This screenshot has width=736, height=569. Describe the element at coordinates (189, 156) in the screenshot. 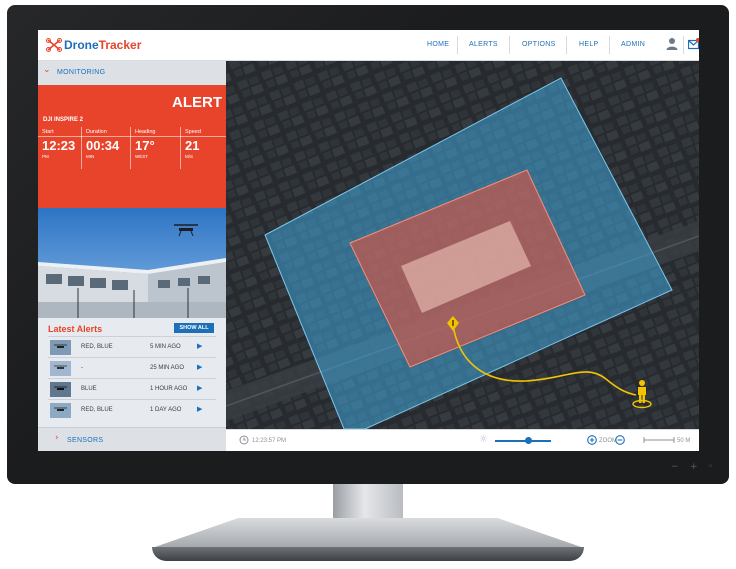

I see `stat-unit: M/S` at that location.